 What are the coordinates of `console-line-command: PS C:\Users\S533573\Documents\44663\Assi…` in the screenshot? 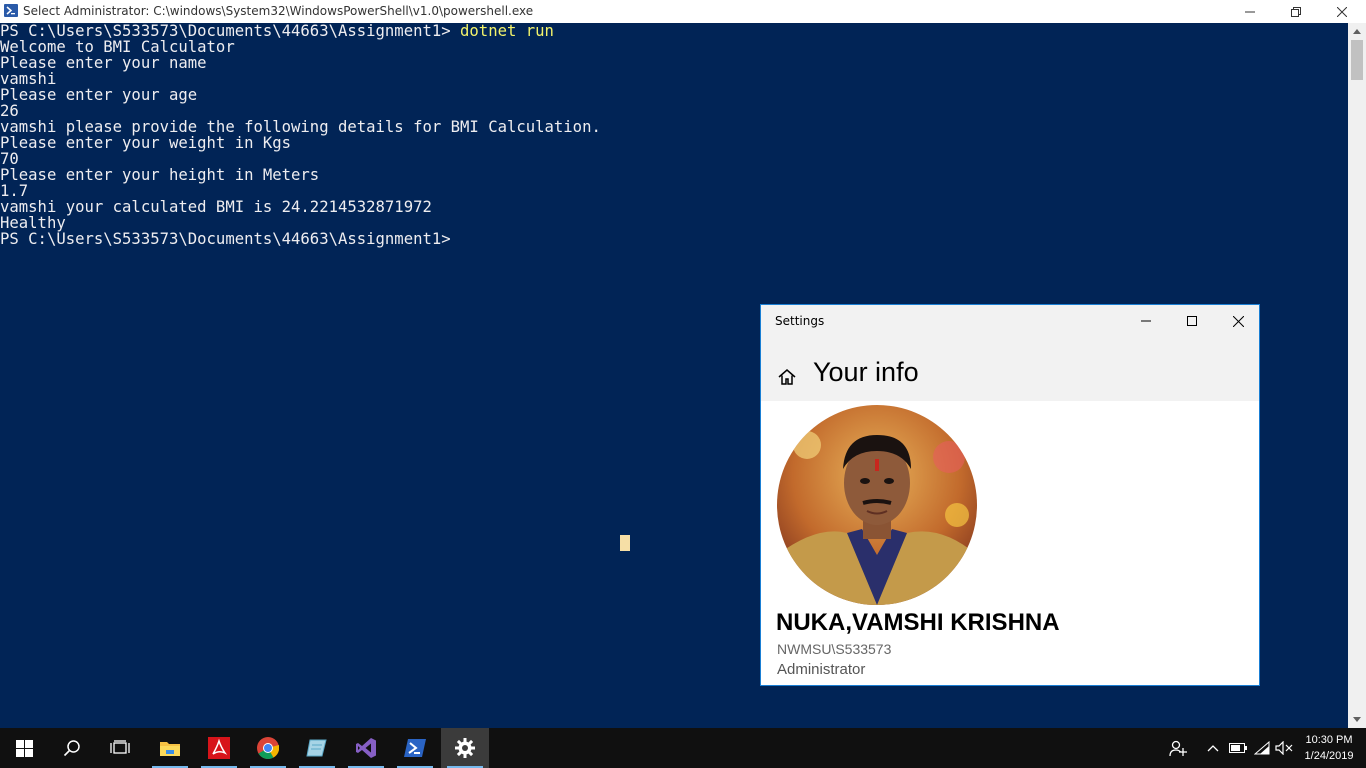 It's located at (300, 31).